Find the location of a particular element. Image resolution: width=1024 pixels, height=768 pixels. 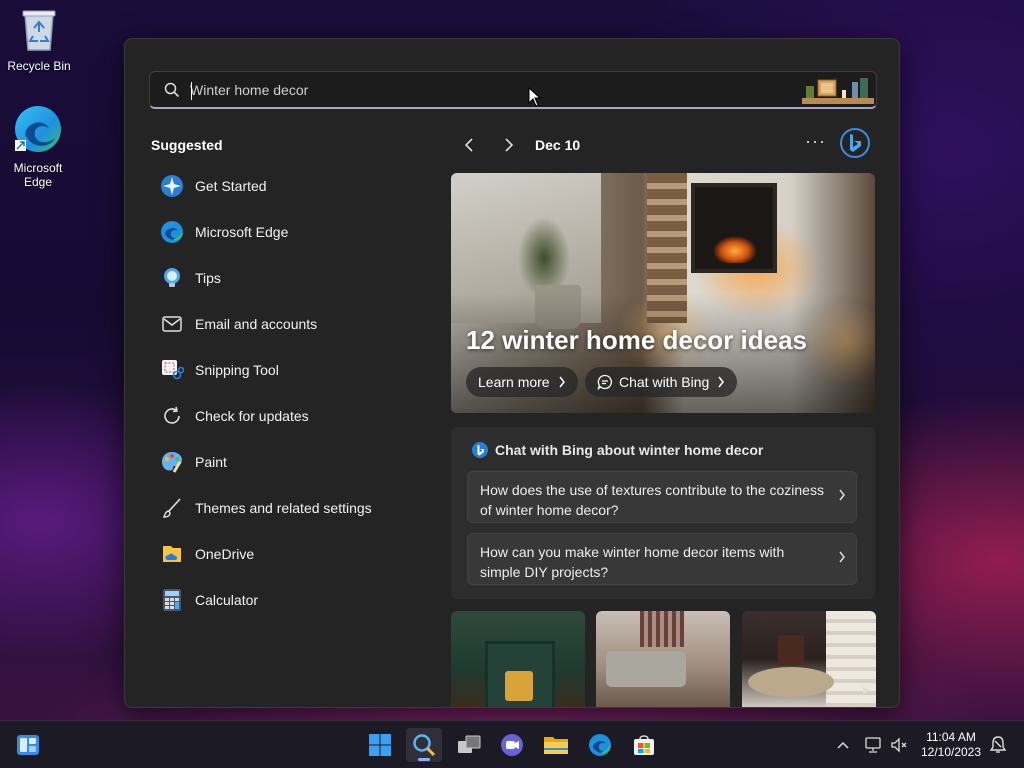

suggested-item-label: OneDrive is located at coordinates (225, 554).